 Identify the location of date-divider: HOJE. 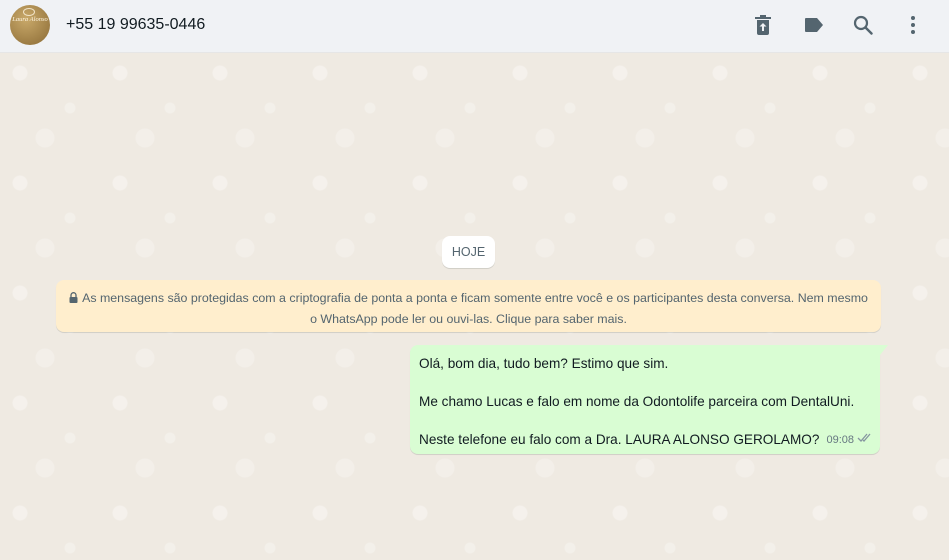
(468, 252).